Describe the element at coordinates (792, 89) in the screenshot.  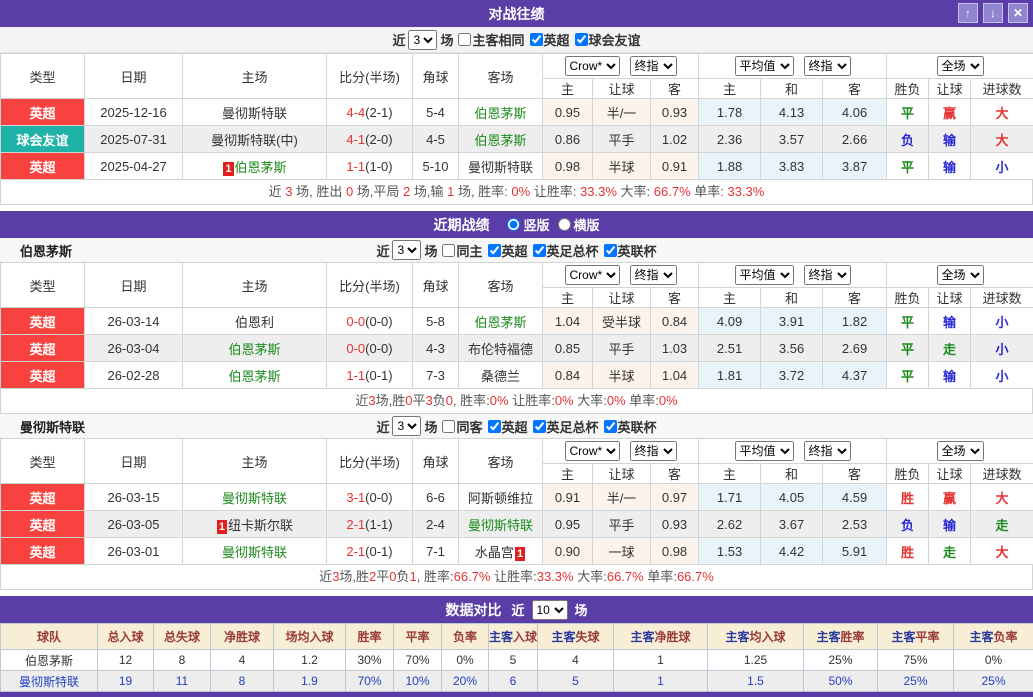
I see `column-subheader: 和` at that location.